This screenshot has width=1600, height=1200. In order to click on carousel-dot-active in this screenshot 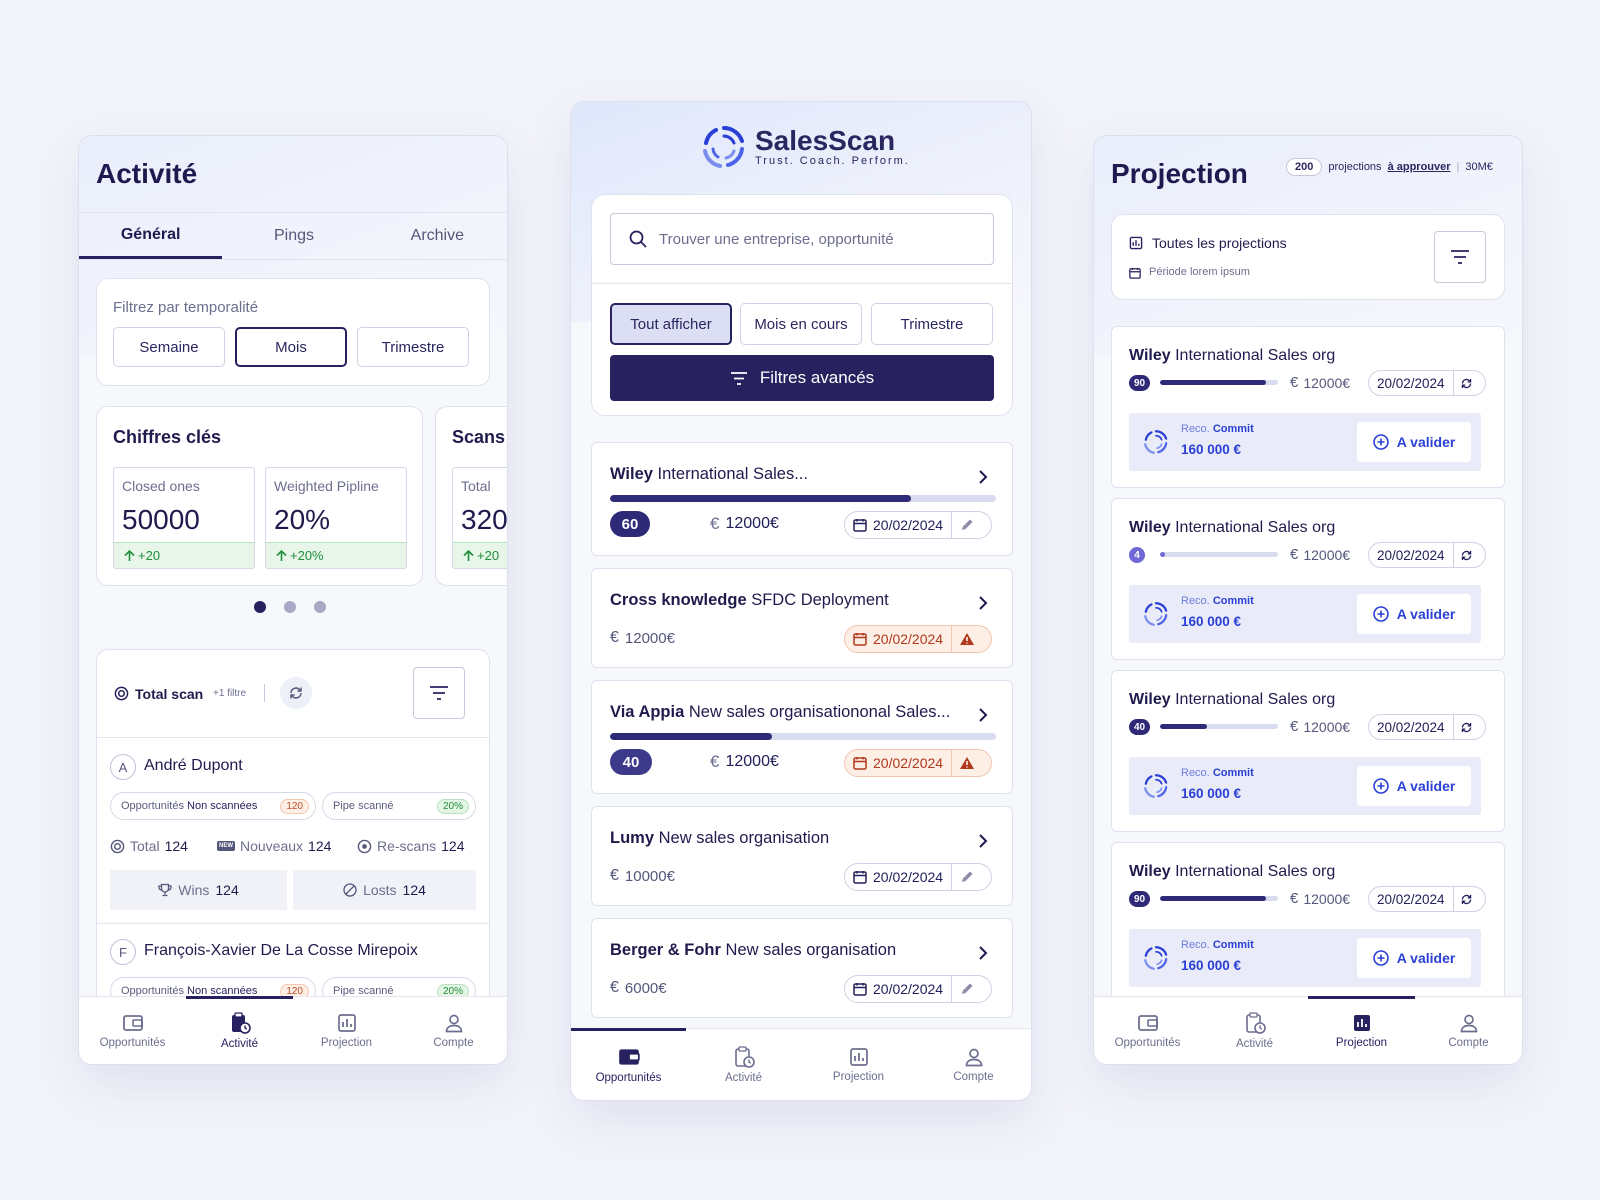, I will do `click(260, 607)`.